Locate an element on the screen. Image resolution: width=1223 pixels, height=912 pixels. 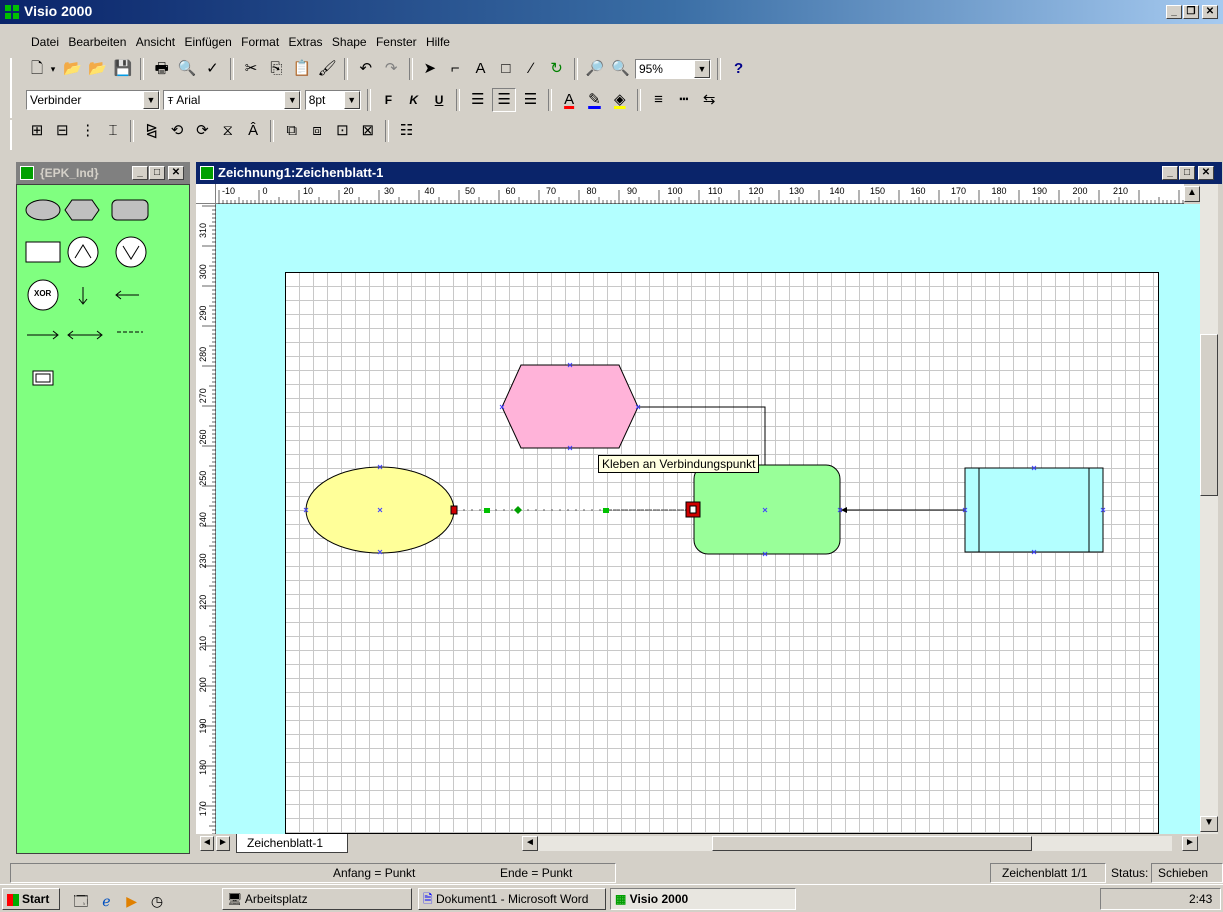
spelling-icon: ✓ is located at coordinates (212, 69).